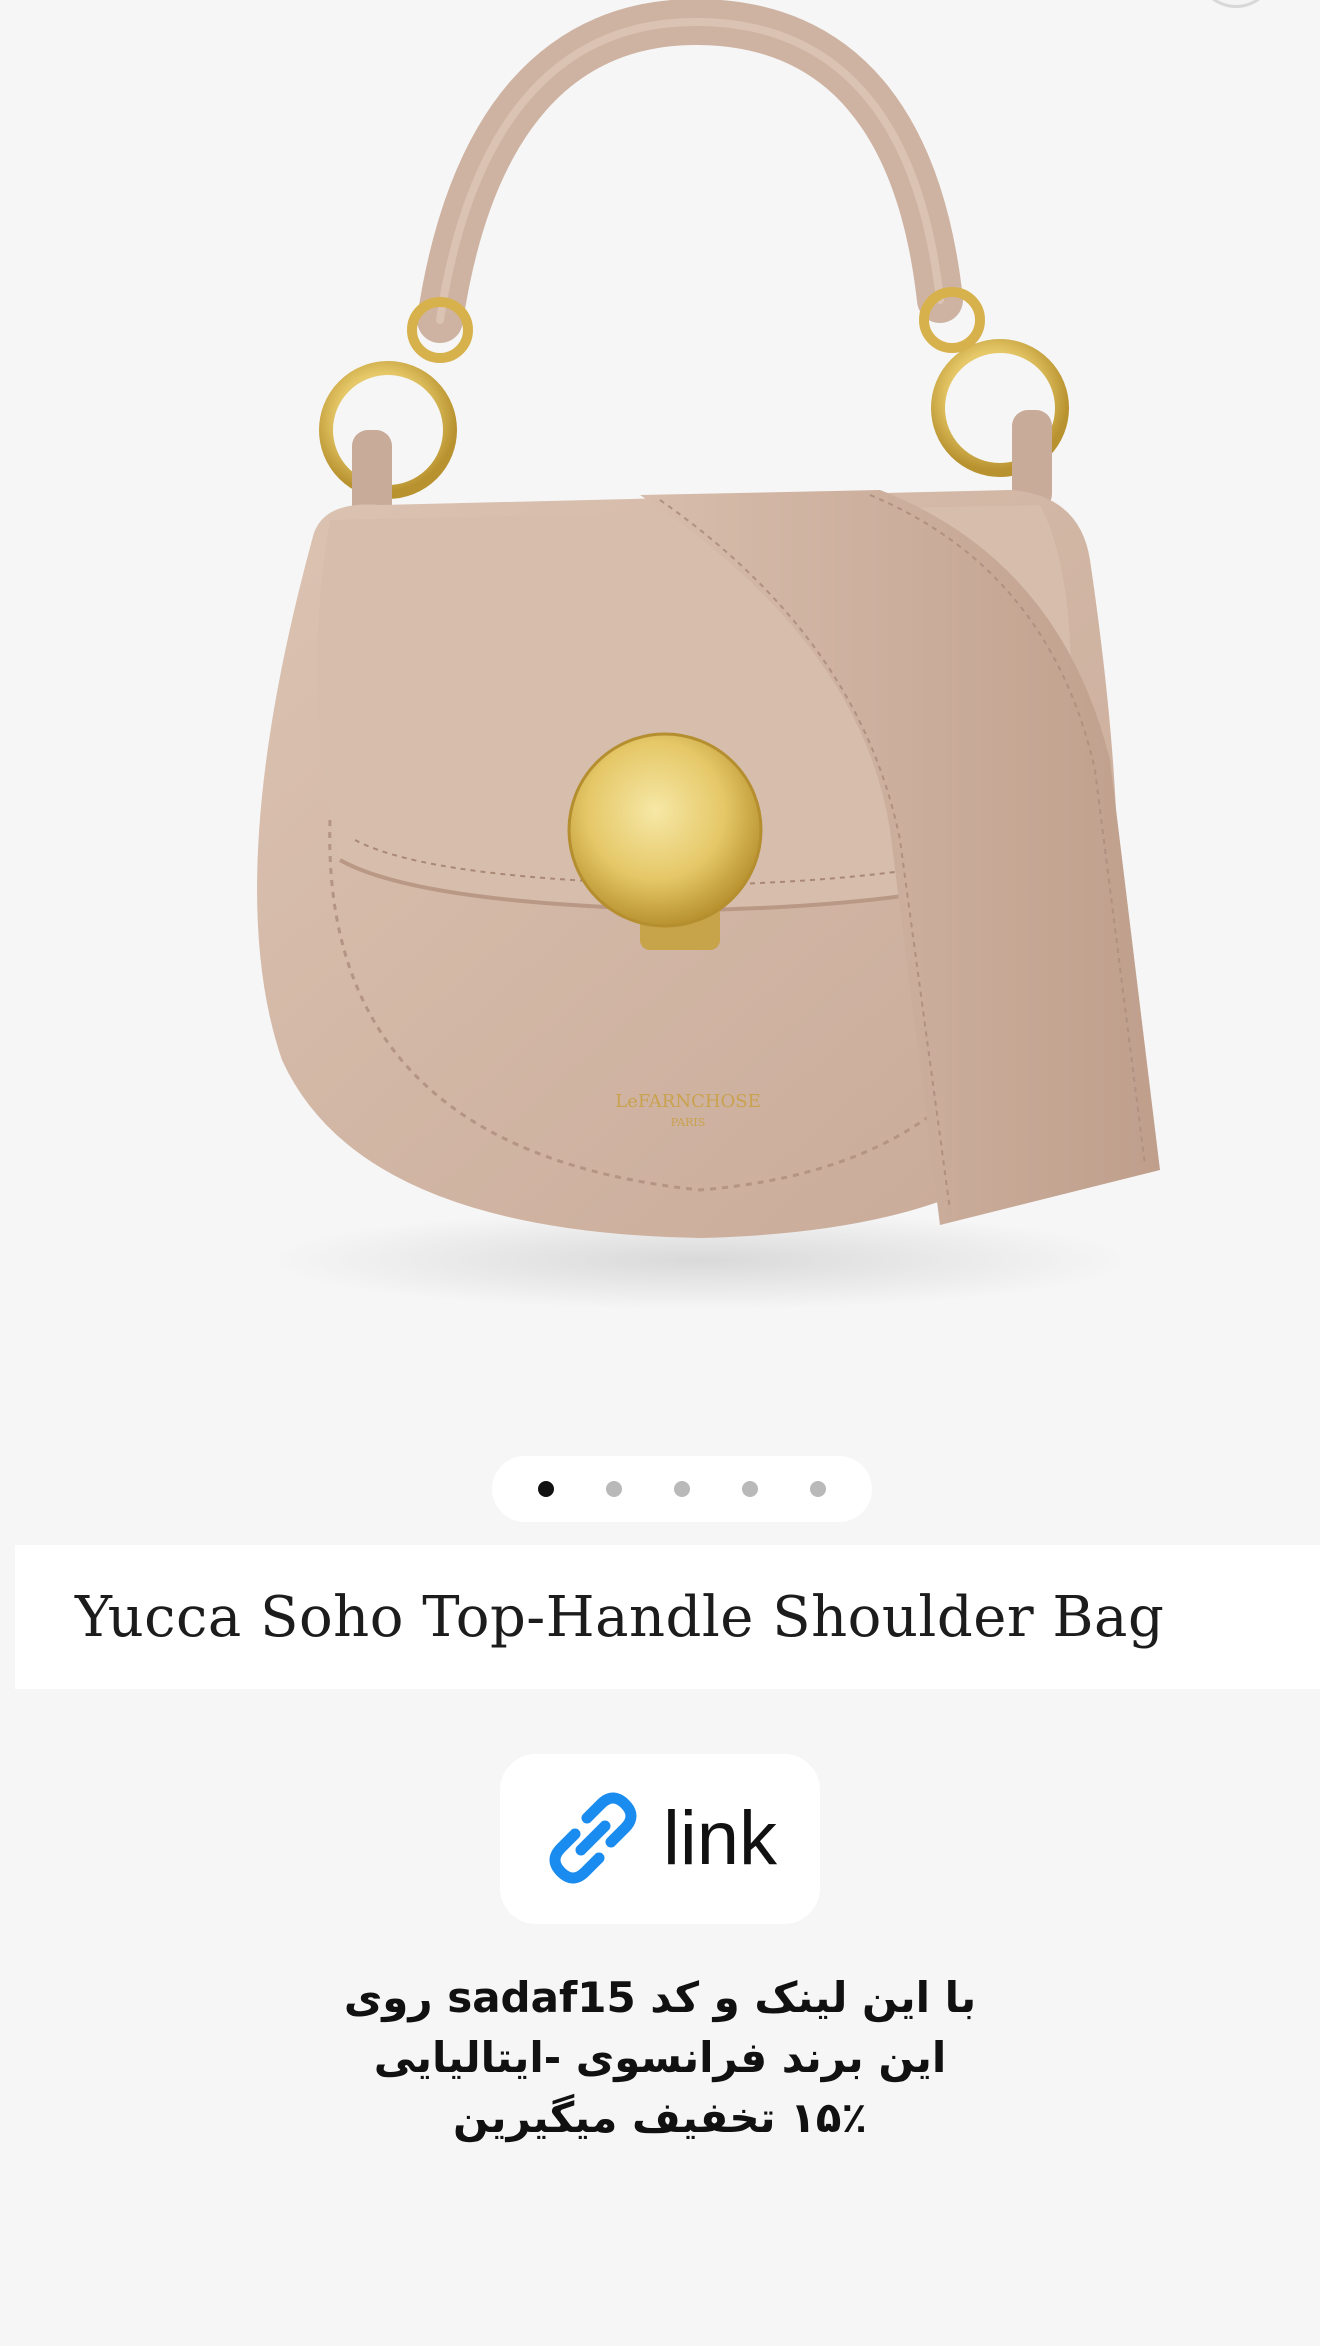 This screenshot has height=2346, width=1320. Describe the element at coordinates (688, 1122) in the screenshot. I see `brand-city-text: PARIS` at that location.